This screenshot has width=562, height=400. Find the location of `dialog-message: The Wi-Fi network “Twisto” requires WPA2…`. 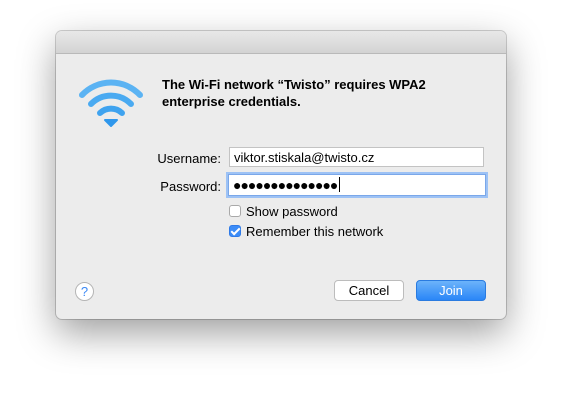

dialog-message: The Wi-Fi network “Twisto” requires WPA2… is located at coordinates (294, 93).